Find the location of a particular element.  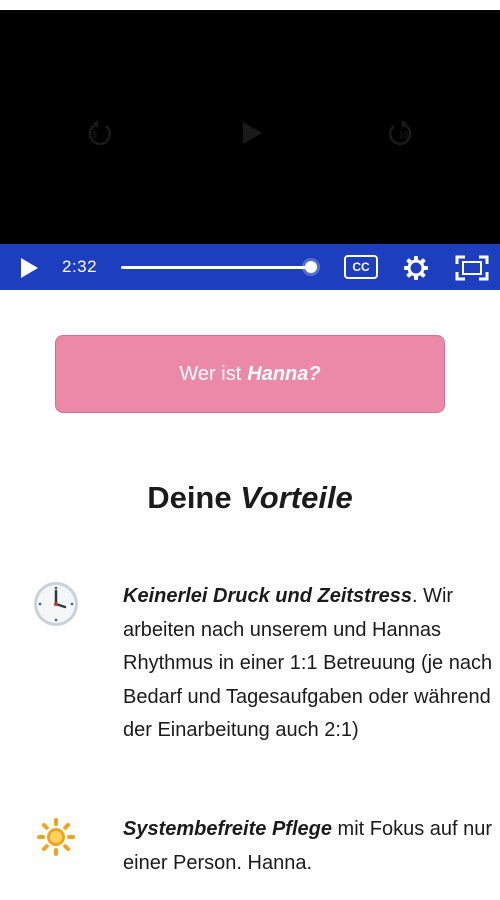

cta-name: Hanna? is located at coordinates (284, 373).